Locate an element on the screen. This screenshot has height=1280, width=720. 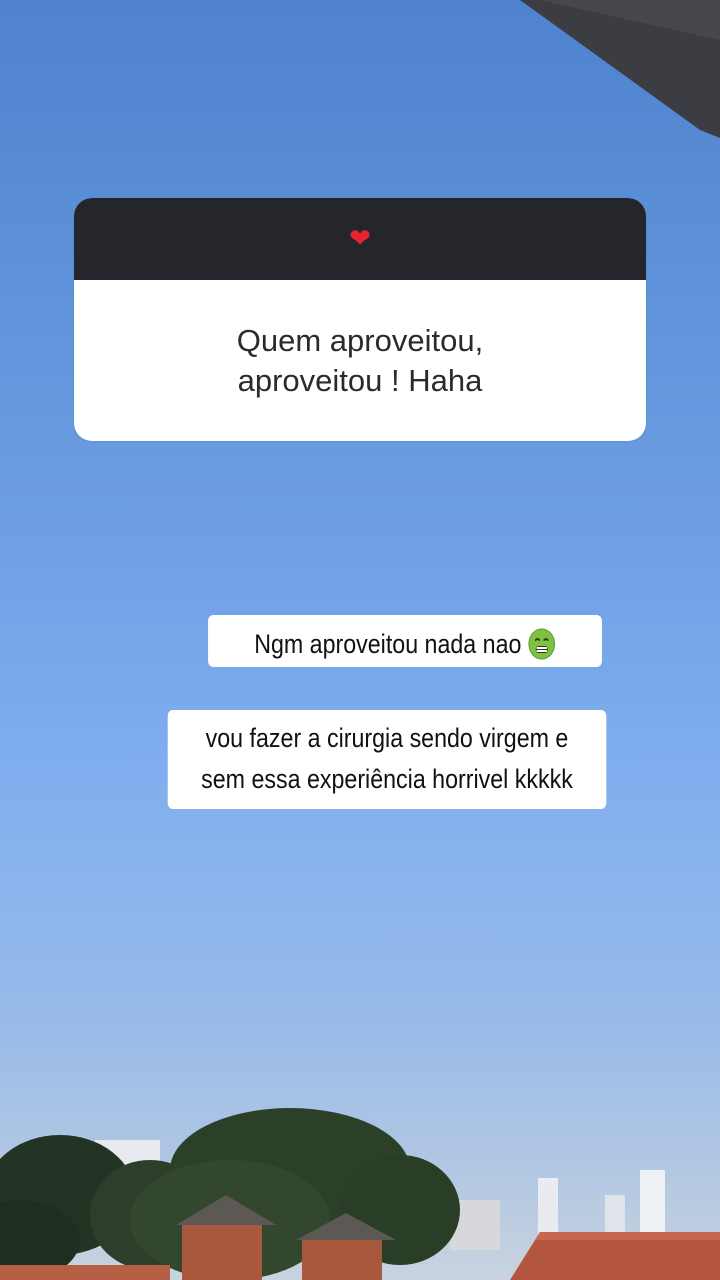
sticker-header: ❤ is located at coordinates (360, 239).